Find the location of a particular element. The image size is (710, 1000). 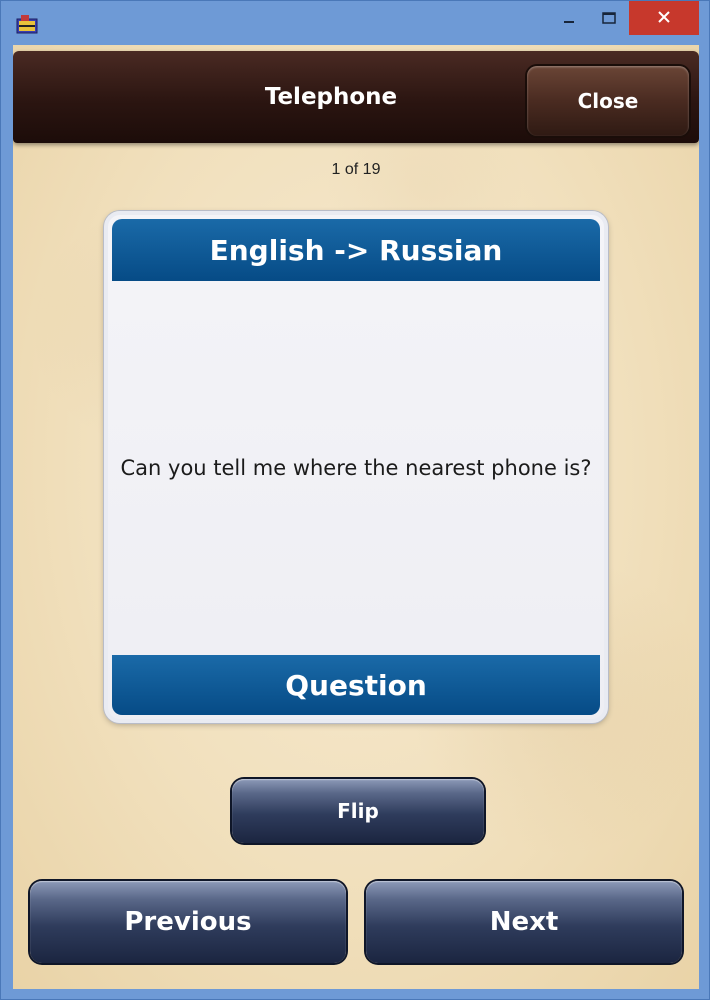

minimize-icon is located at coordinates (569, 18).